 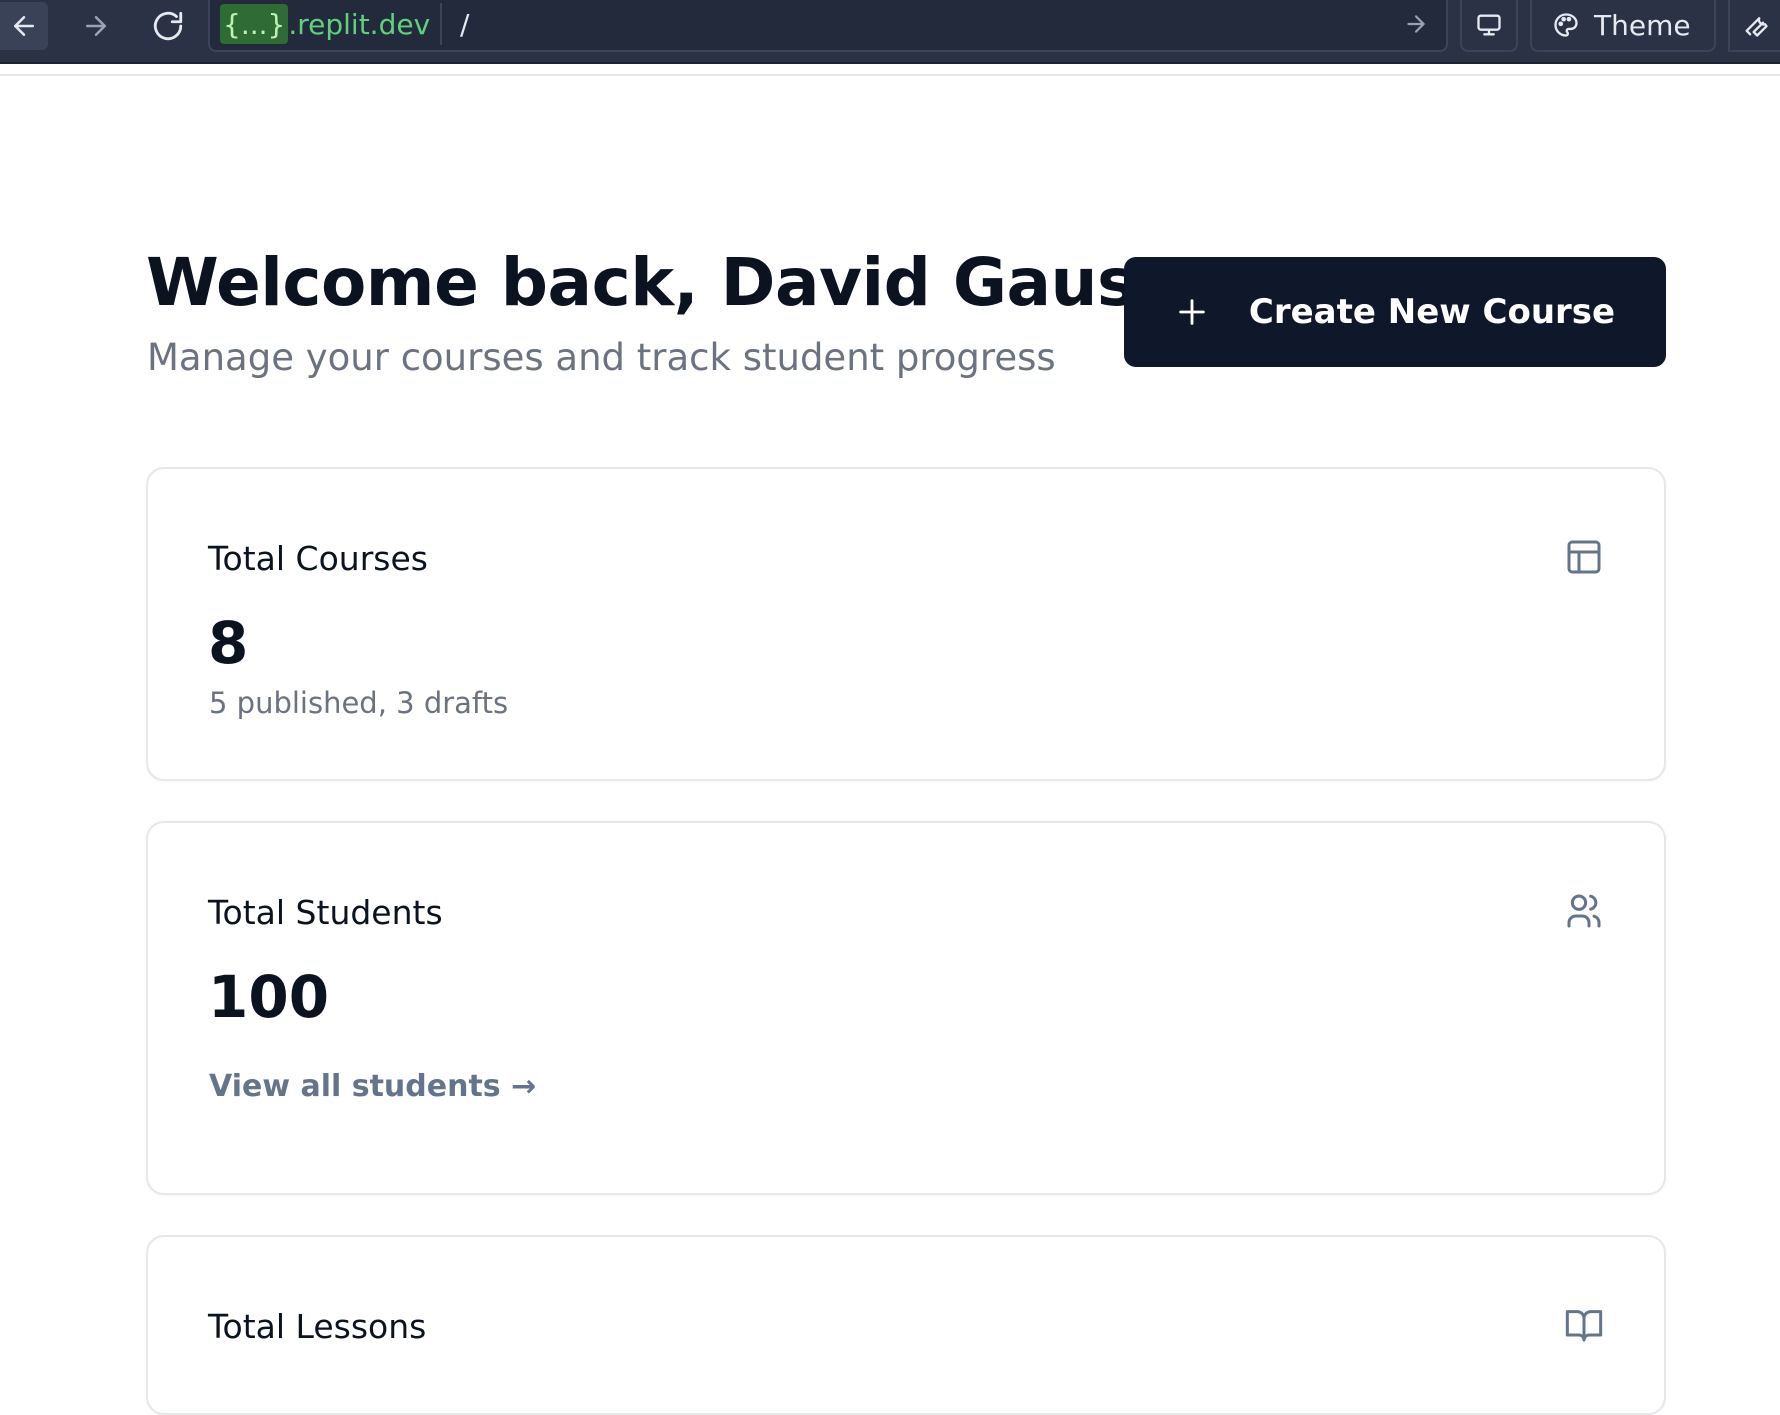 I want to click on theme-label: Theme, so click(x=1642, y=25).